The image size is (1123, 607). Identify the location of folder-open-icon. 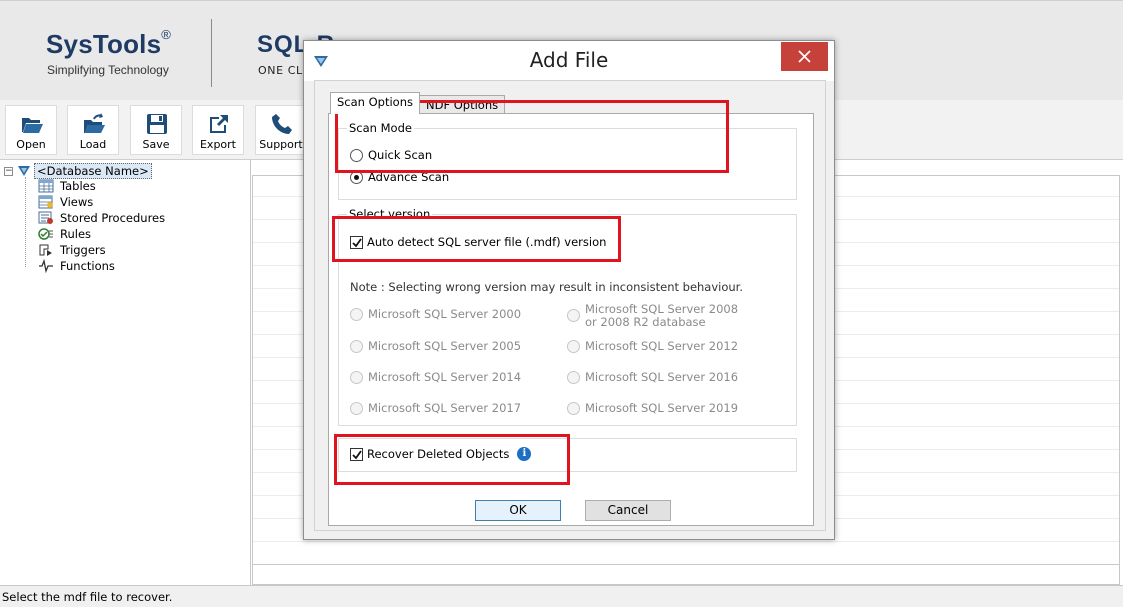
(32, 125).